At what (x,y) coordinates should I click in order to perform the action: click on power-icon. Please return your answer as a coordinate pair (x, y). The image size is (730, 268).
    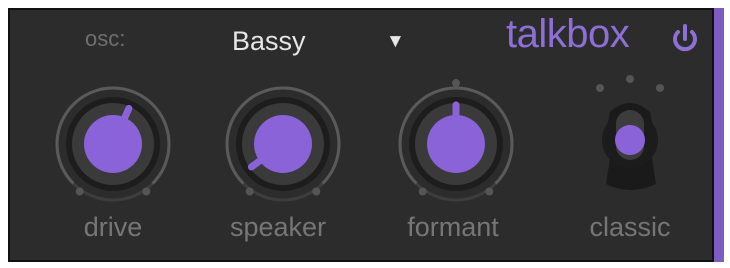
    Looking at the image, I should click on (685, 39).